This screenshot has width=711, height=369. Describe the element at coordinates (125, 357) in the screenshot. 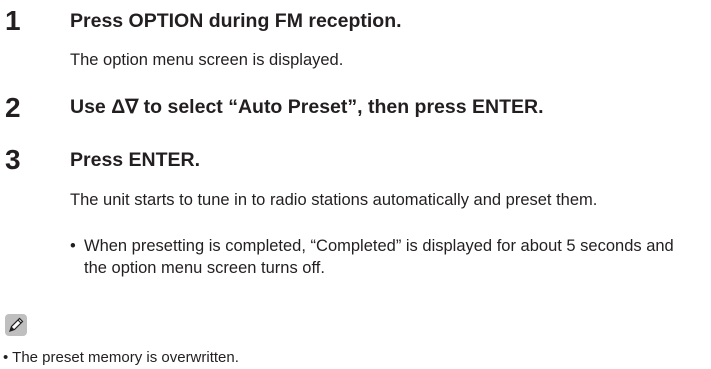

I see `note-text: The preset memory is overwritten.` at that location.